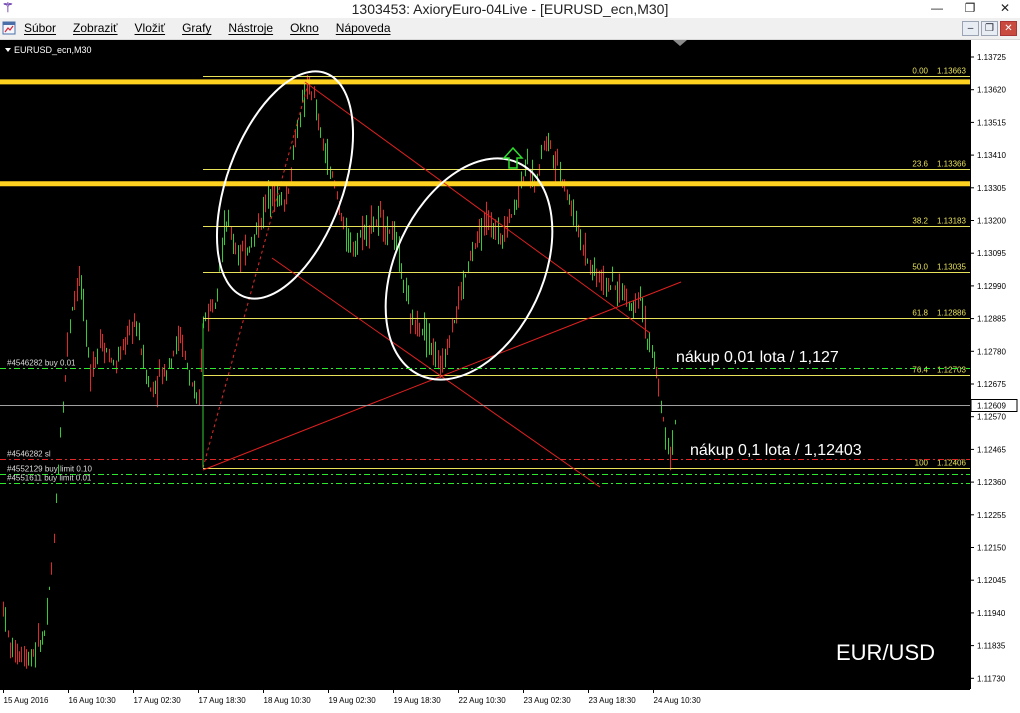 This screenshot has height=713, width=1020. Describe the element at coordinates (158, 700) in the screenshot. I see `time-tick-label: 17 Aug 02:30` at that location.